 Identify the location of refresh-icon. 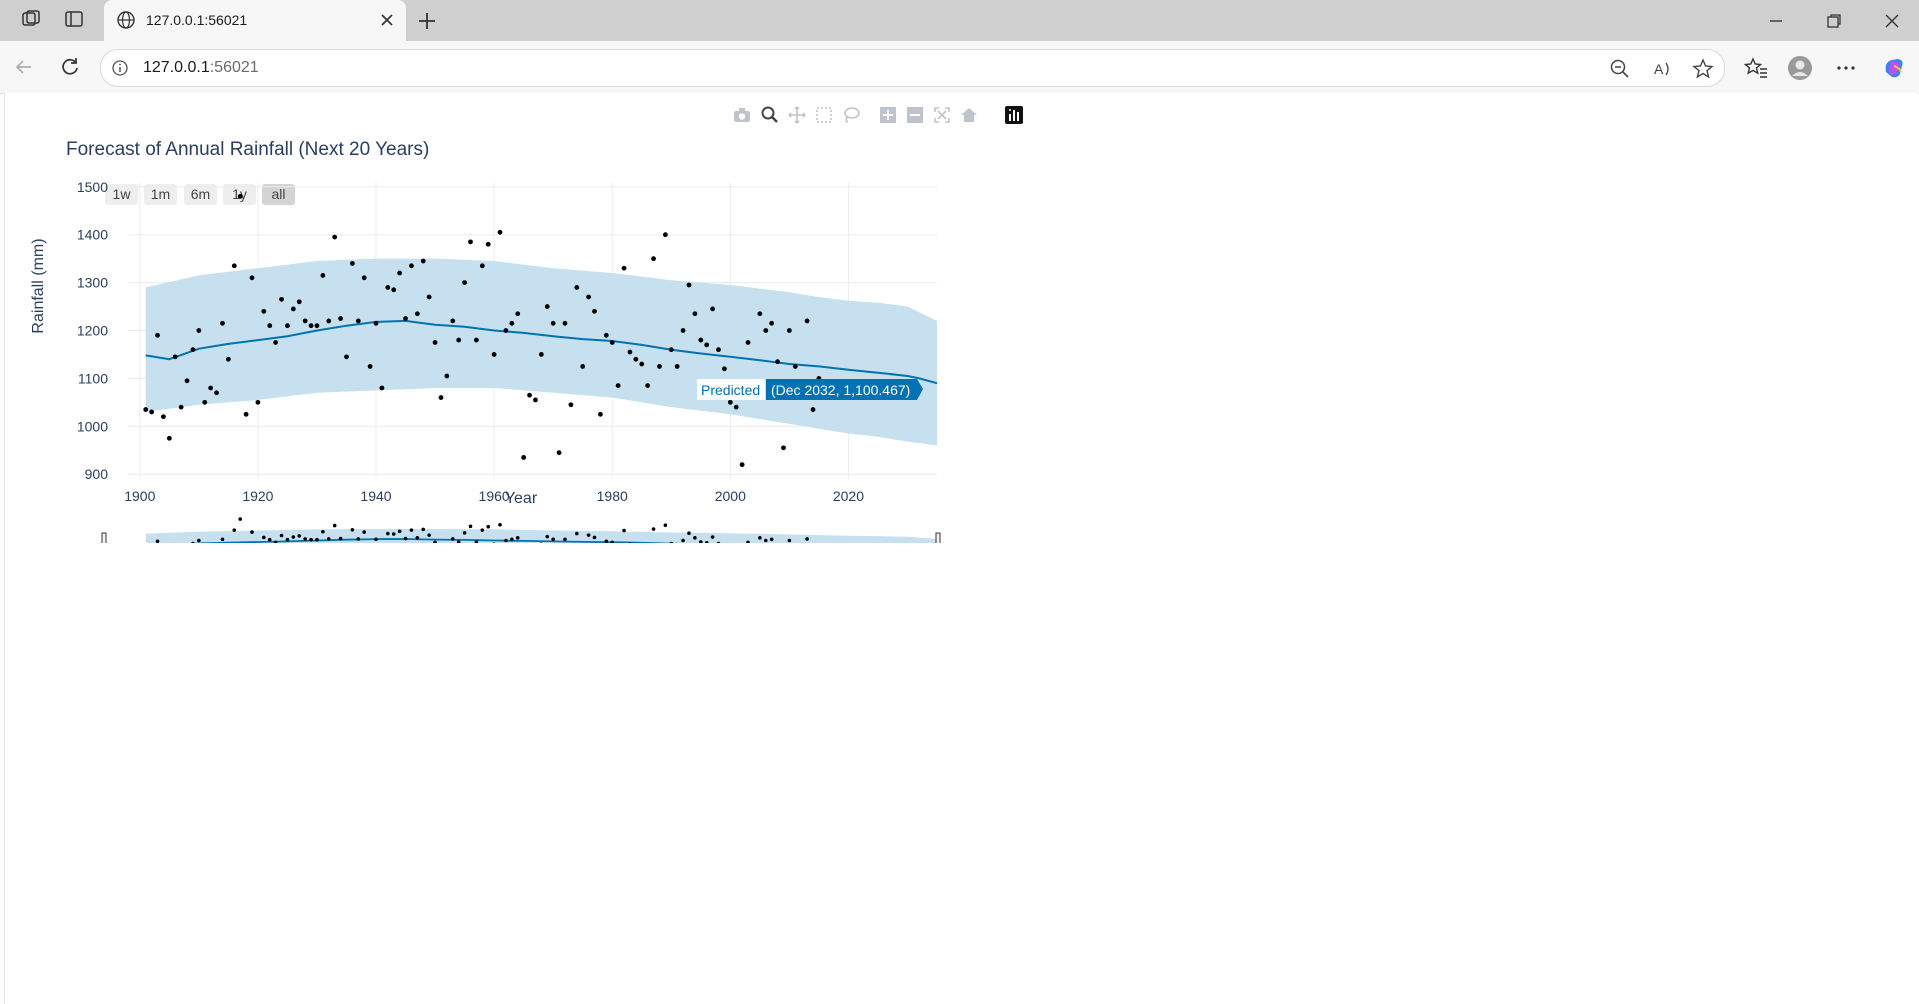
(70, 67).